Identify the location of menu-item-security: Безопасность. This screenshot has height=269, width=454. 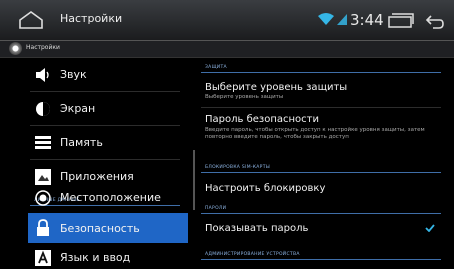
(108, 228).